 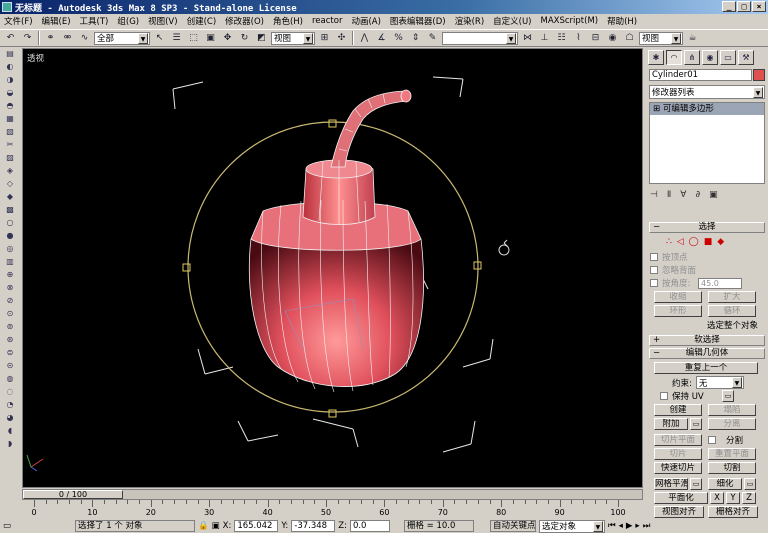 I want to click on pivot-center-icon: ⊞, so click(x=324, y=38).